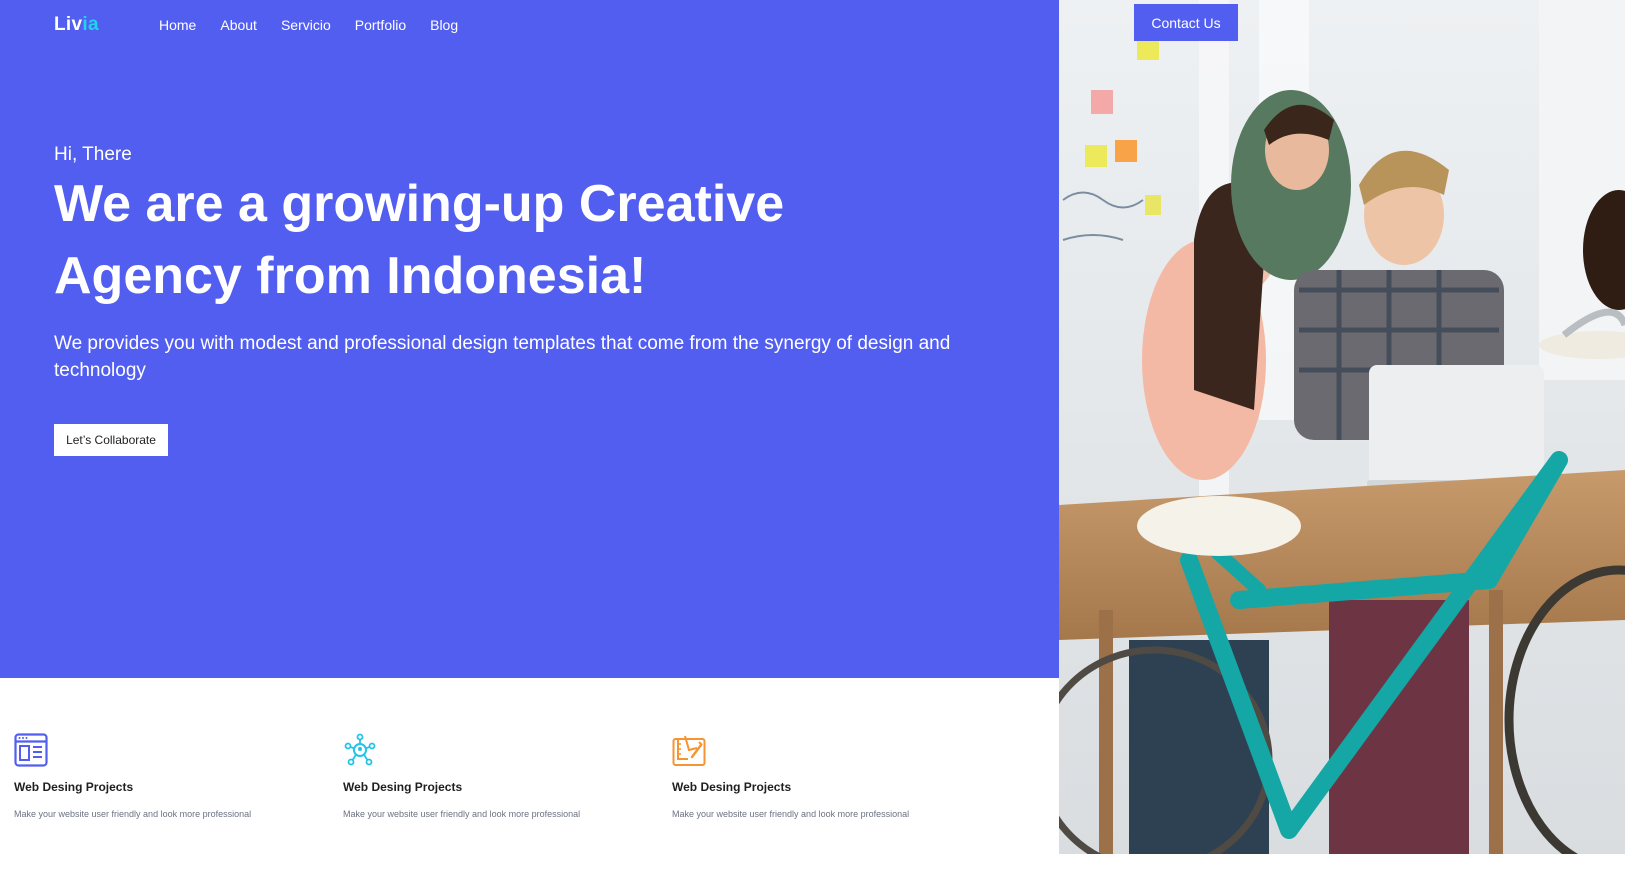 The height and width of the screenshot is (876, 1625). Describe the element at coordinates (380, 25) in the screenshot. I see `nav-item-portfolio: Portfolio` at that location.